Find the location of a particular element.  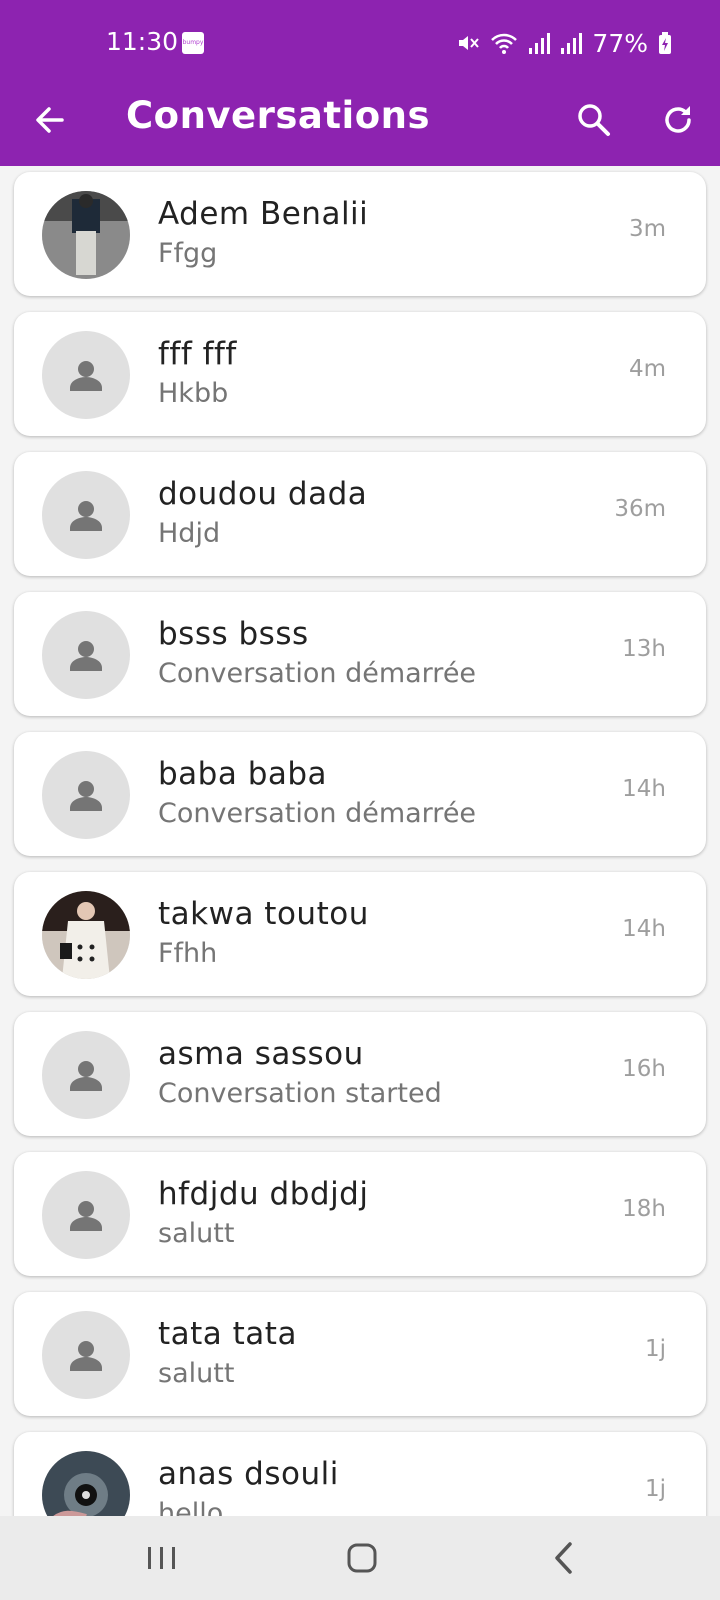

recents-icon is located at coordinates (162, 1558).